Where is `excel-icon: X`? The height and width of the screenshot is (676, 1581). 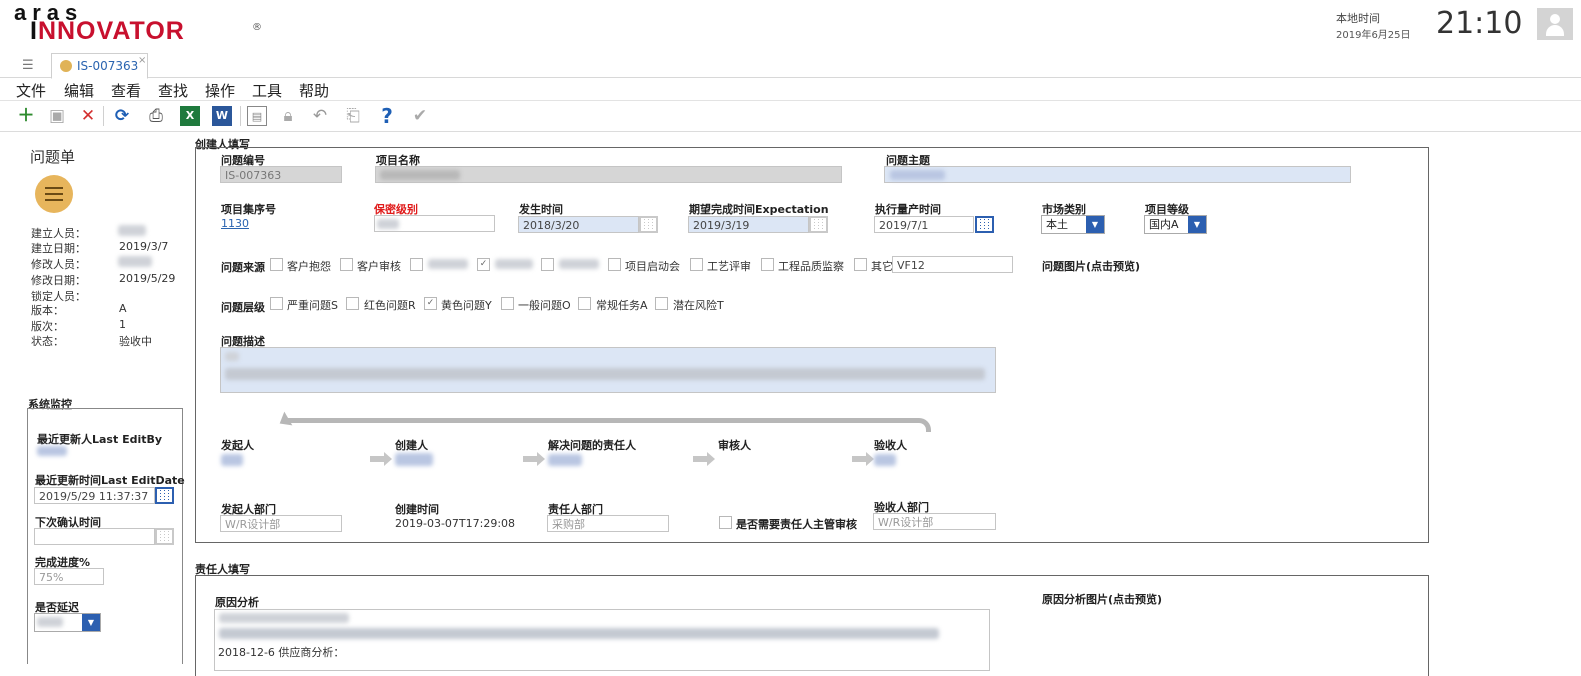 excel-icon: X is located at coordinates (190, 116).